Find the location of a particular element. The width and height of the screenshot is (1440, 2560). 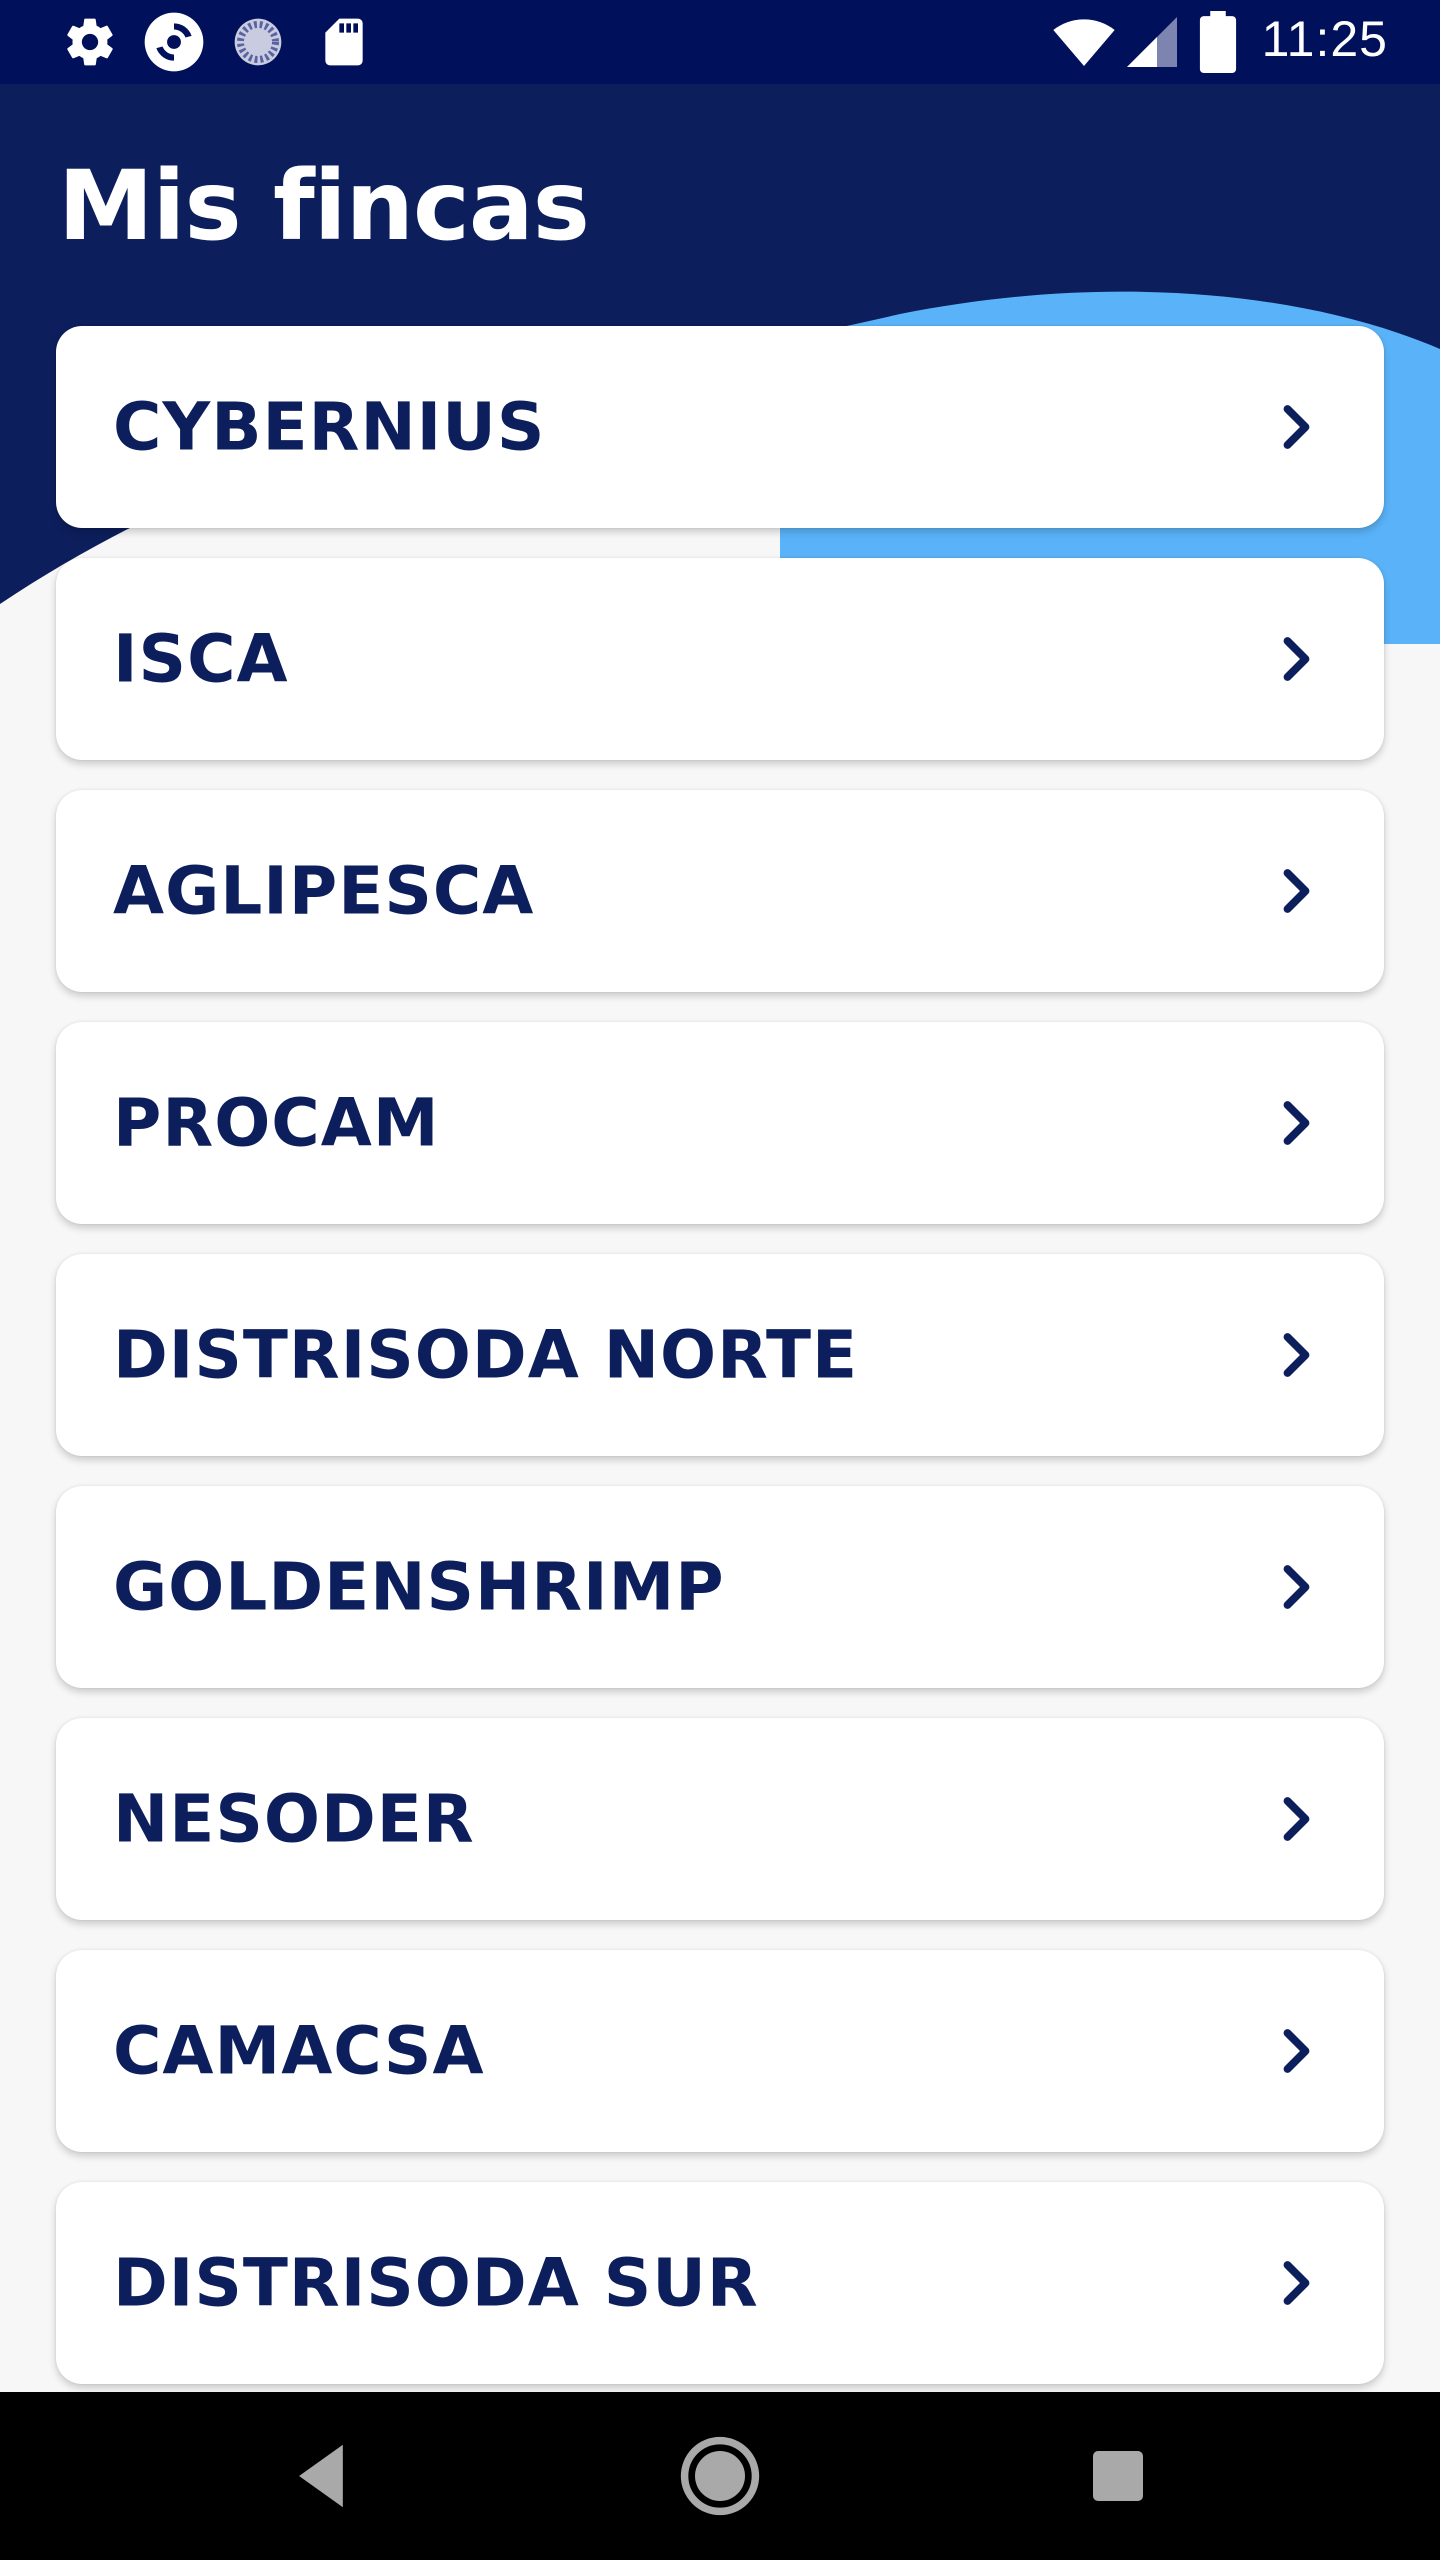

farm-name: PROCAM is located at coordinates (276, 1123).